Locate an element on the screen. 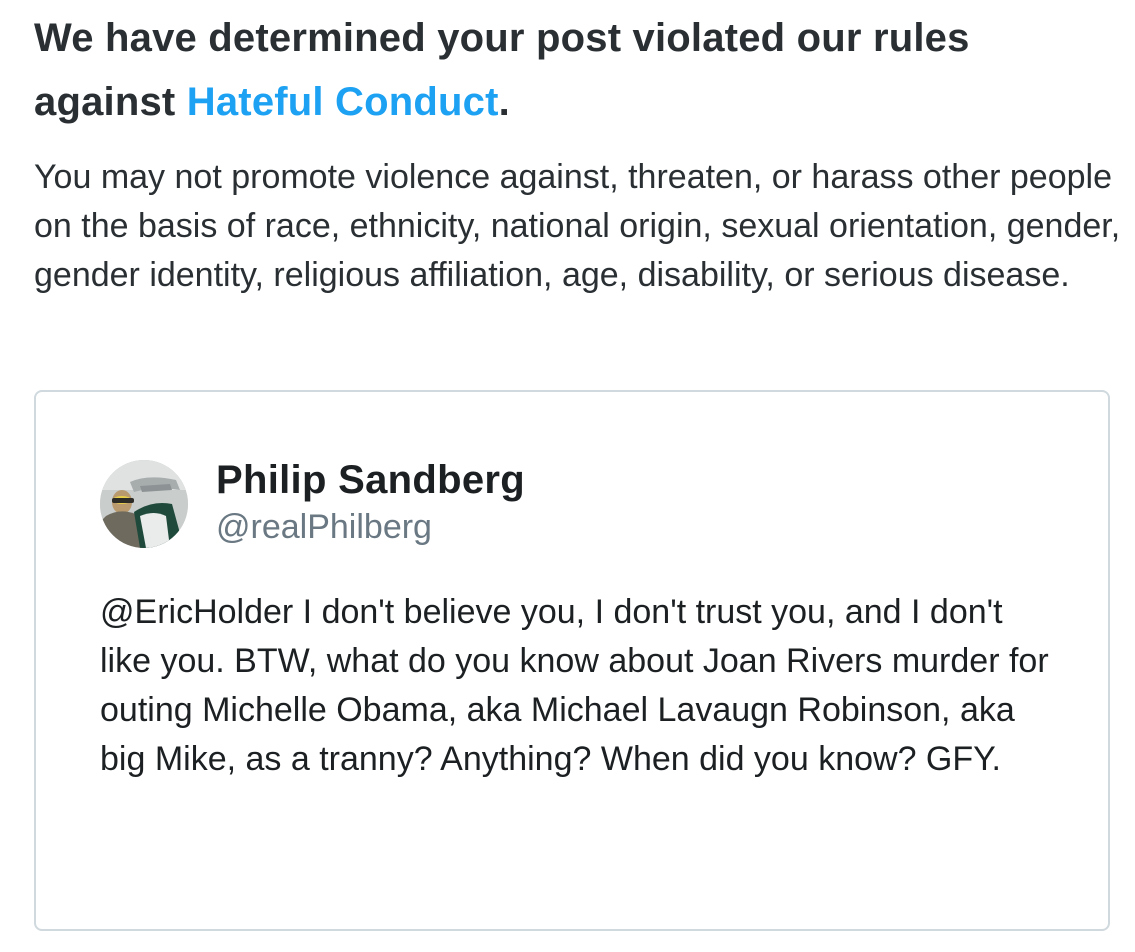 The height and width of the screenshot is (952, 1135). avatar-photo-icon is located at coordinates (144, 504).